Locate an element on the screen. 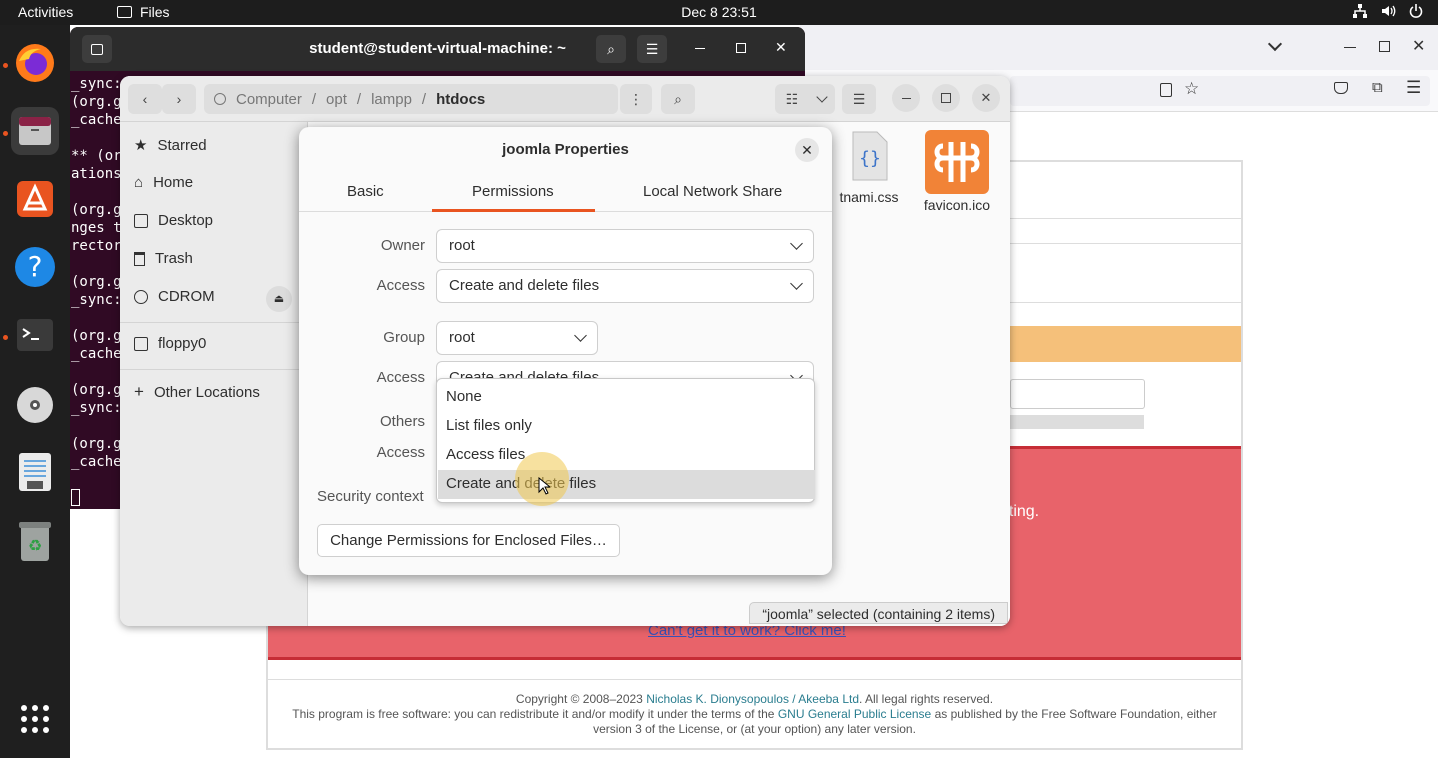 Image resolution: width=1438 pixels, height=758 pixels. url-bar: ☆ is located at coordinates (1220, 91).